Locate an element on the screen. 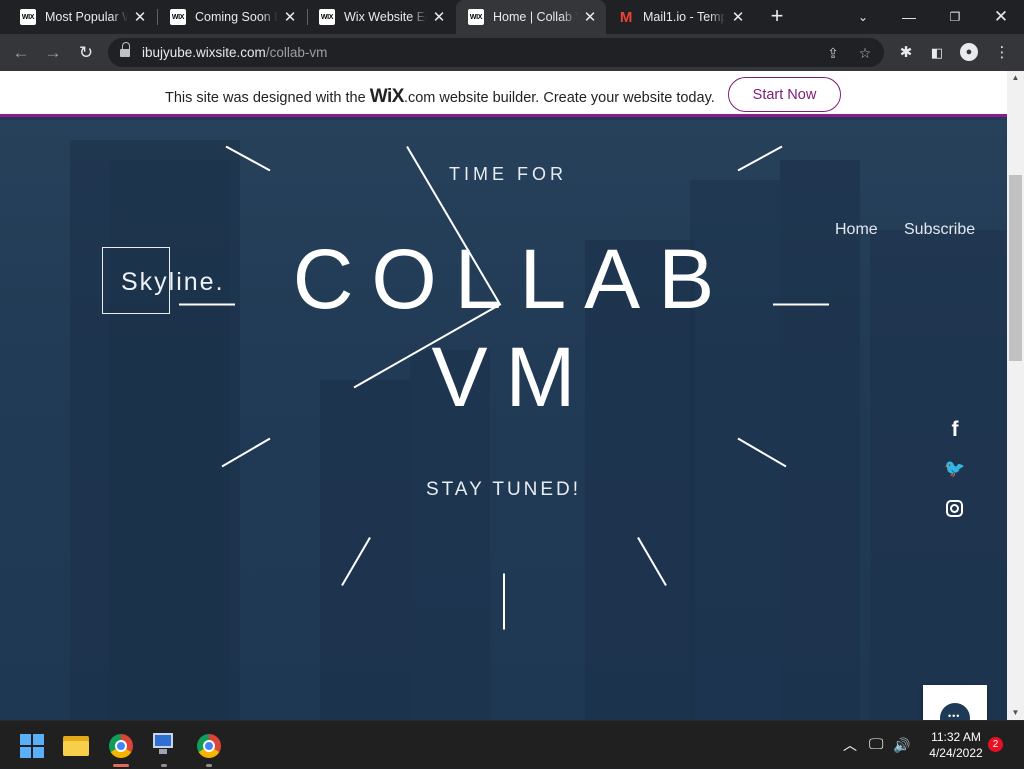 Image resolution: width=1024 pixels, height=769 pixels. tab-title: Wix Website Edi is located at coordinates (385, 17).